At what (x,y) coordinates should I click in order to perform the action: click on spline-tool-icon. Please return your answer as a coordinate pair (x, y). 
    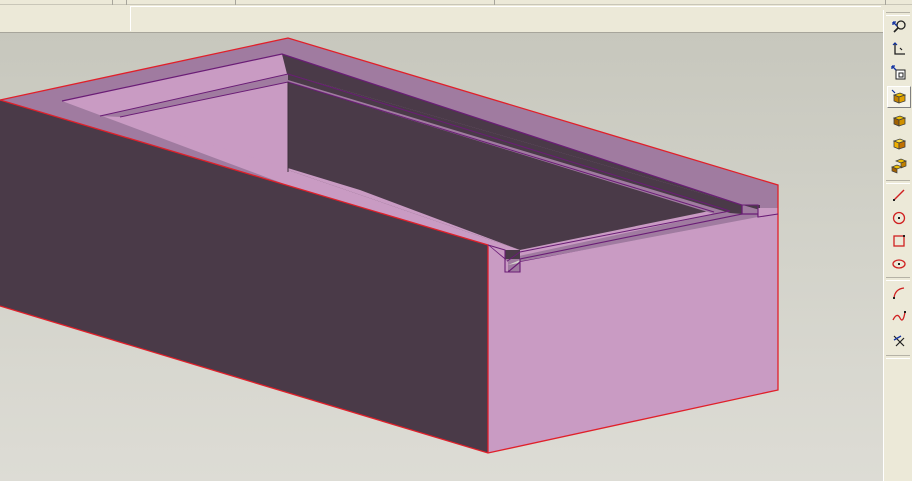
    Looking at the image, I should click on (899, 316).